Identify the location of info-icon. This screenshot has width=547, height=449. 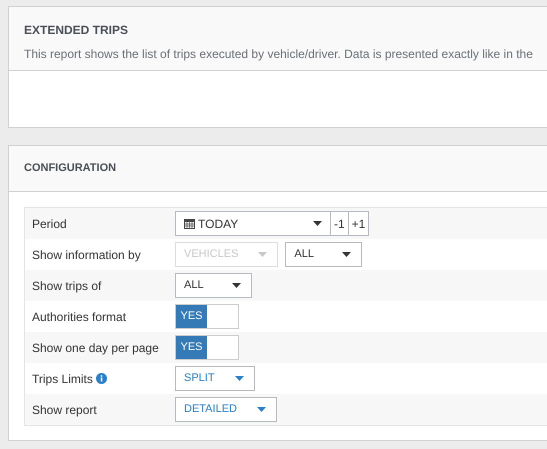
(101, 378).